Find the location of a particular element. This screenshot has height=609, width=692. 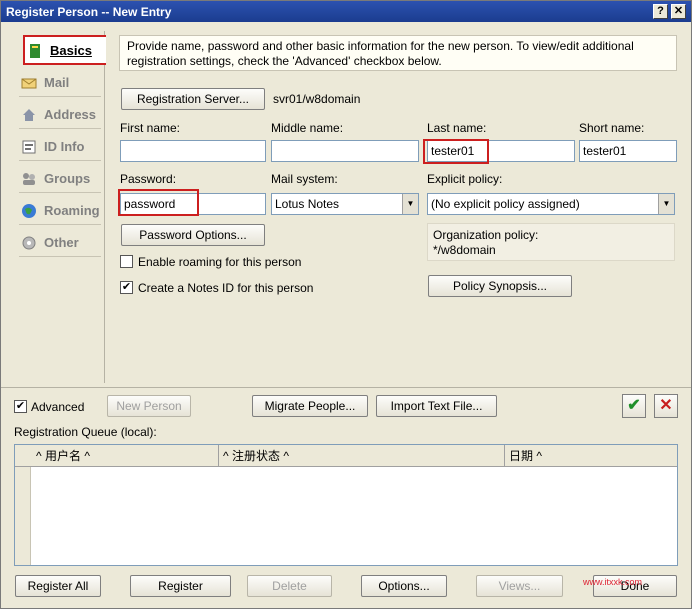

mail-system-value: Lotus Notes is located at coordinates (307, 204).